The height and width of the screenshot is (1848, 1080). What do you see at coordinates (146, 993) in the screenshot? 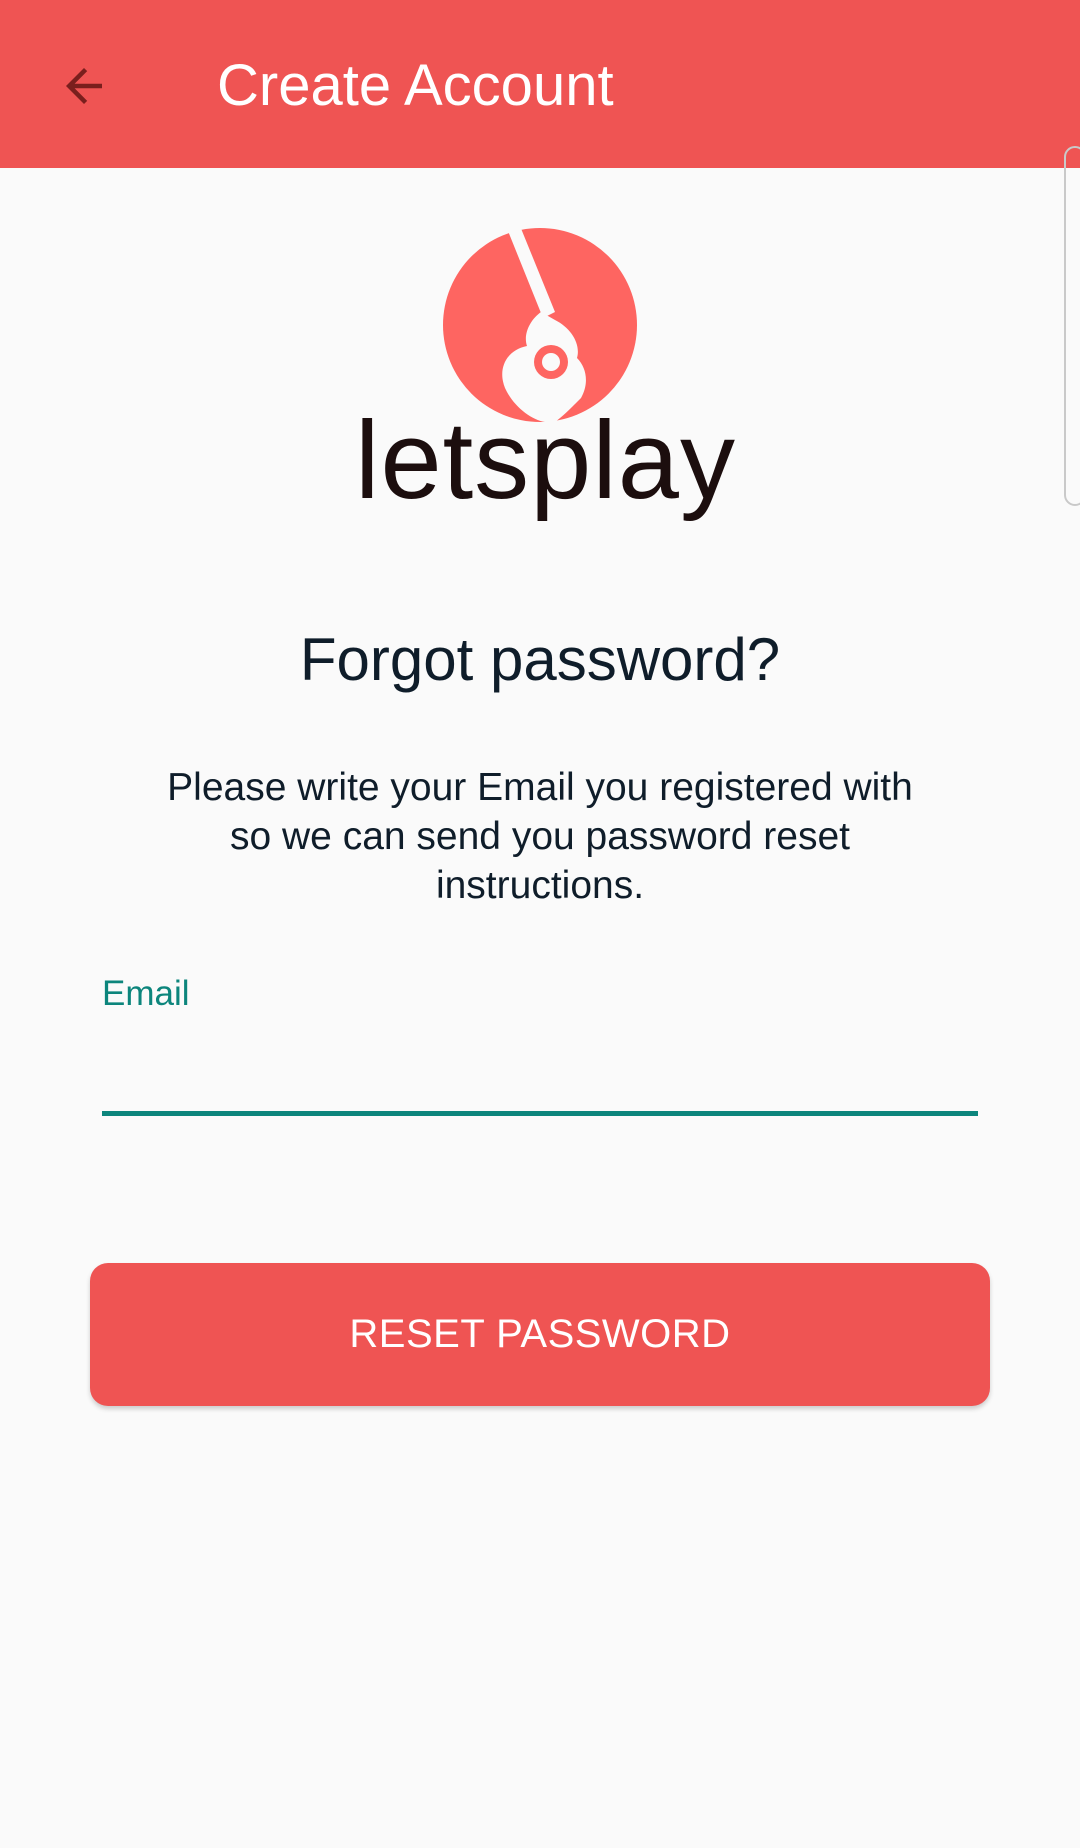
I see `email-label: Email` at bounding box center [146, 993].